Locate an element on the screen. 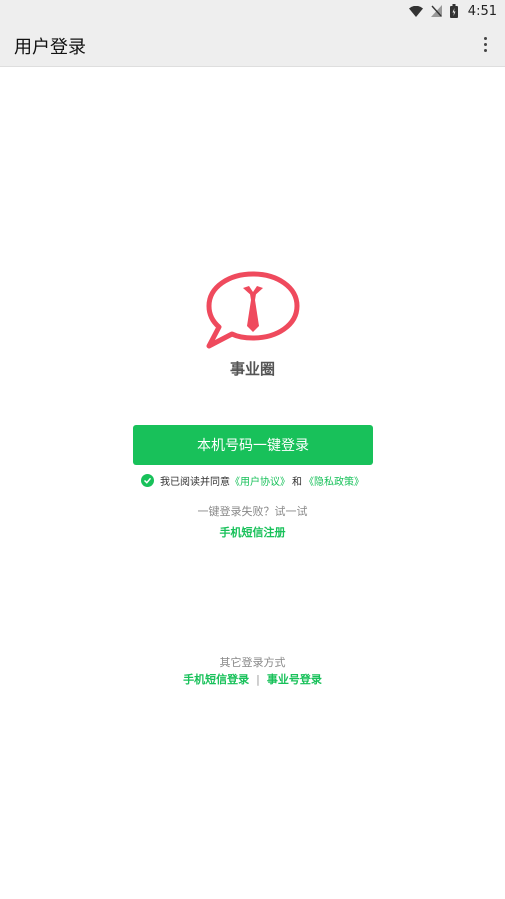  privacy-policy-link: 《隐私政策》 is located at coordinates (334, 480).